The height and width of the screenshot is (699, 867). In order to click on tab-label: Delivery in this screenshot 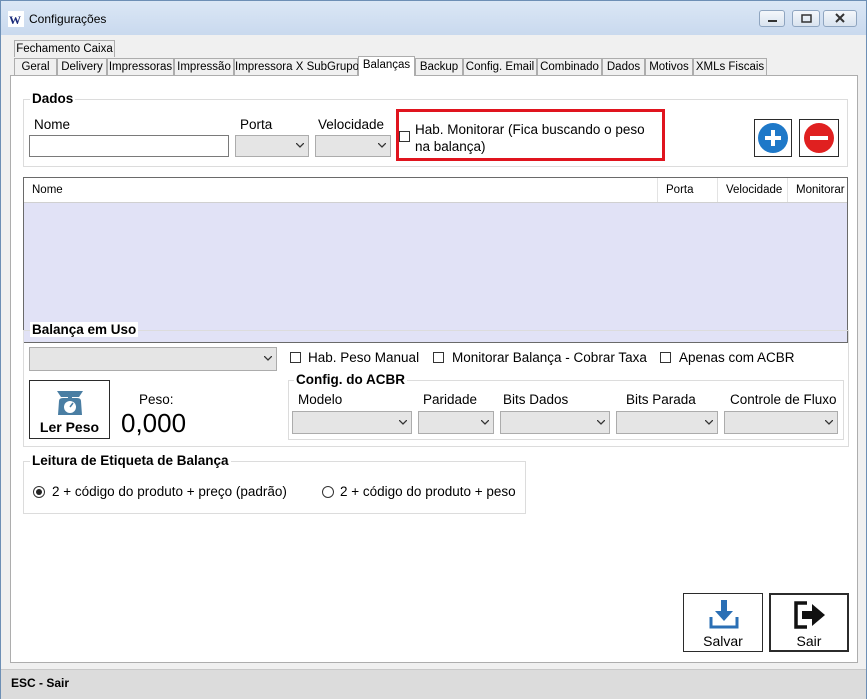, I will do `click(82, 67)`.